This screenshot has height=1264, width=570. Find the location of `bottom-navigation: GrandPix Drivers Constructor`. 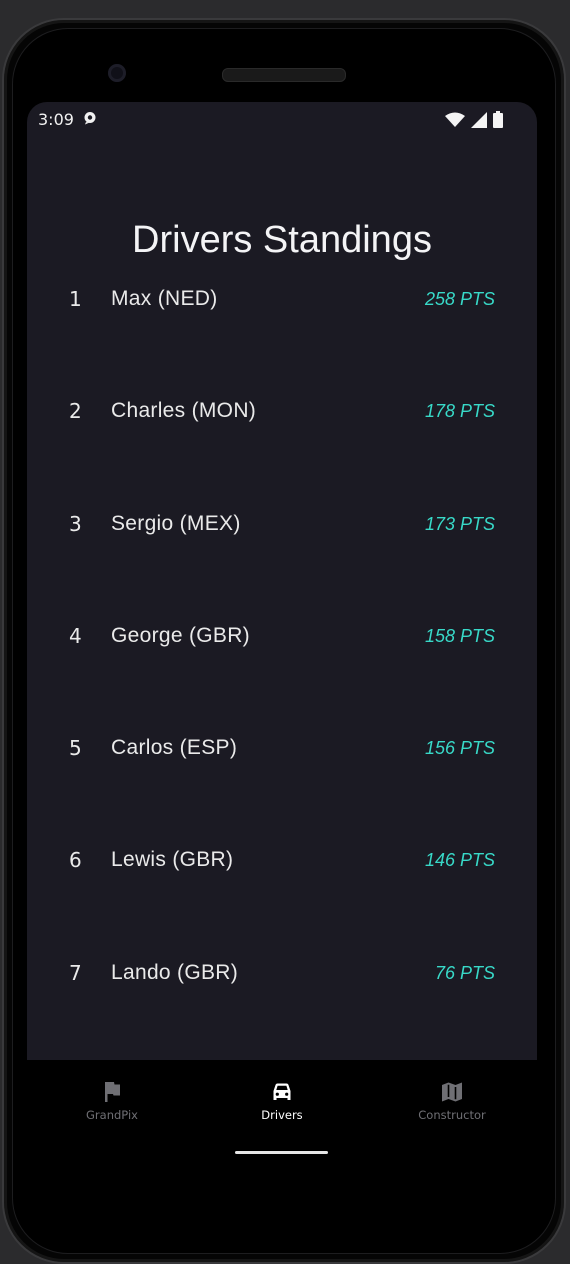

bottom-navigation: GrandPix Drivers Constructor is located at coordinates (282, 1107).